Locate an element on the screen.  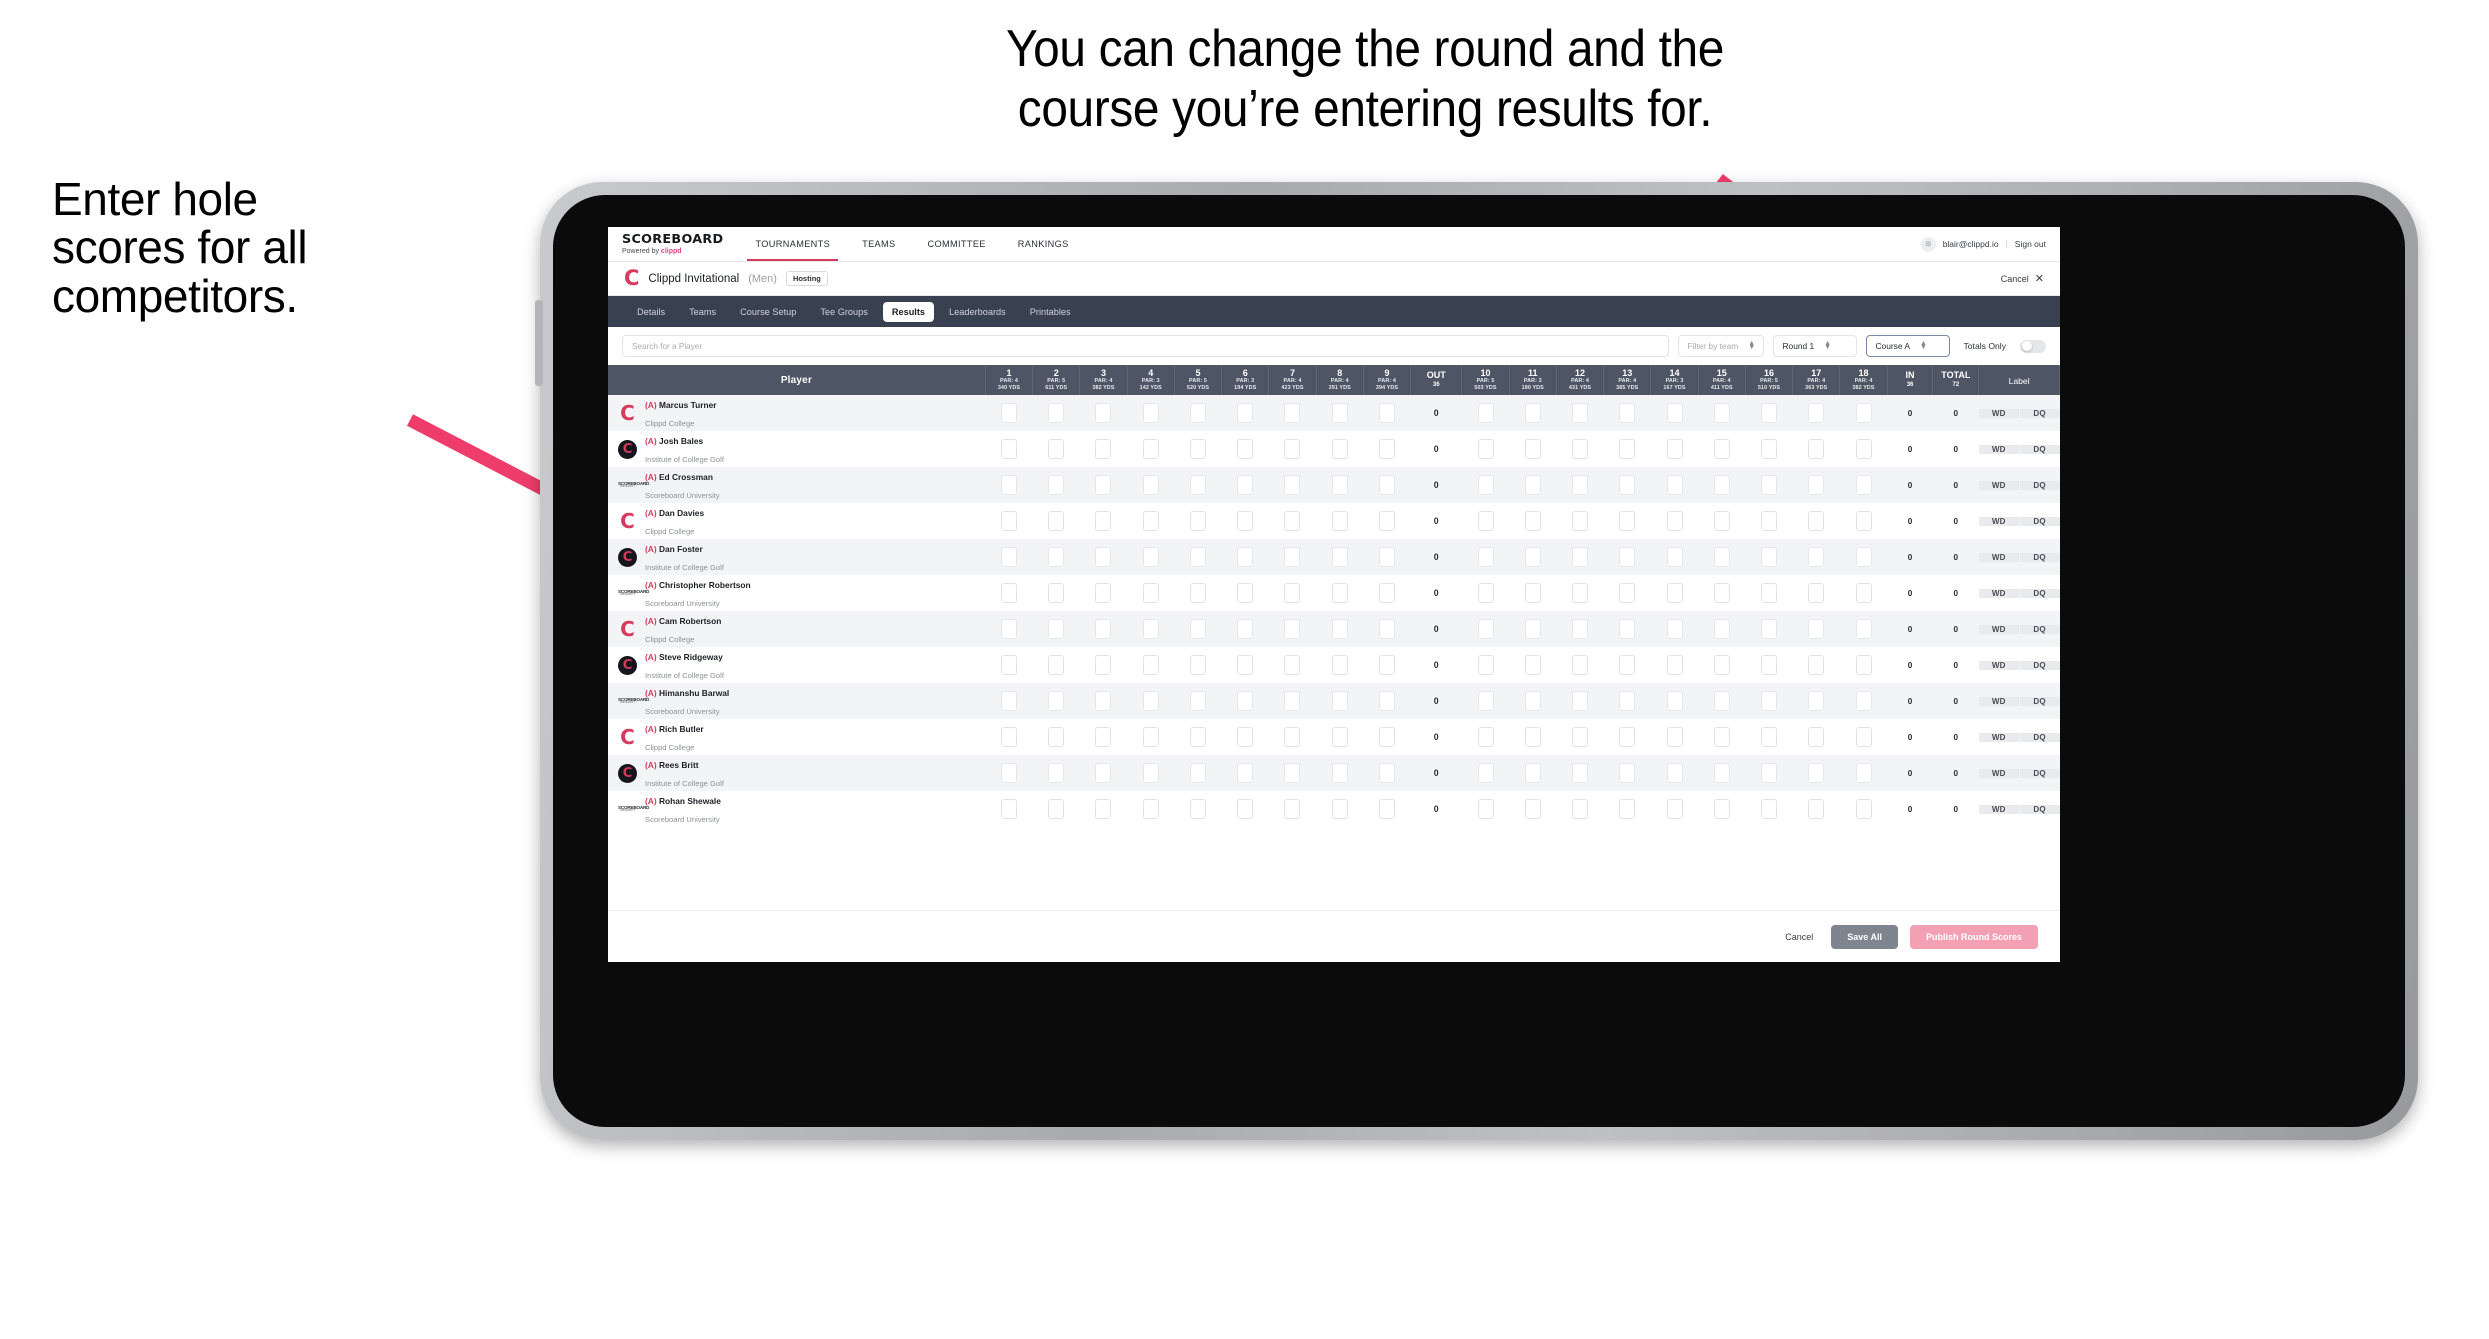
tab-leaderboards: Leaderboards is located at coordinates (977, 312).